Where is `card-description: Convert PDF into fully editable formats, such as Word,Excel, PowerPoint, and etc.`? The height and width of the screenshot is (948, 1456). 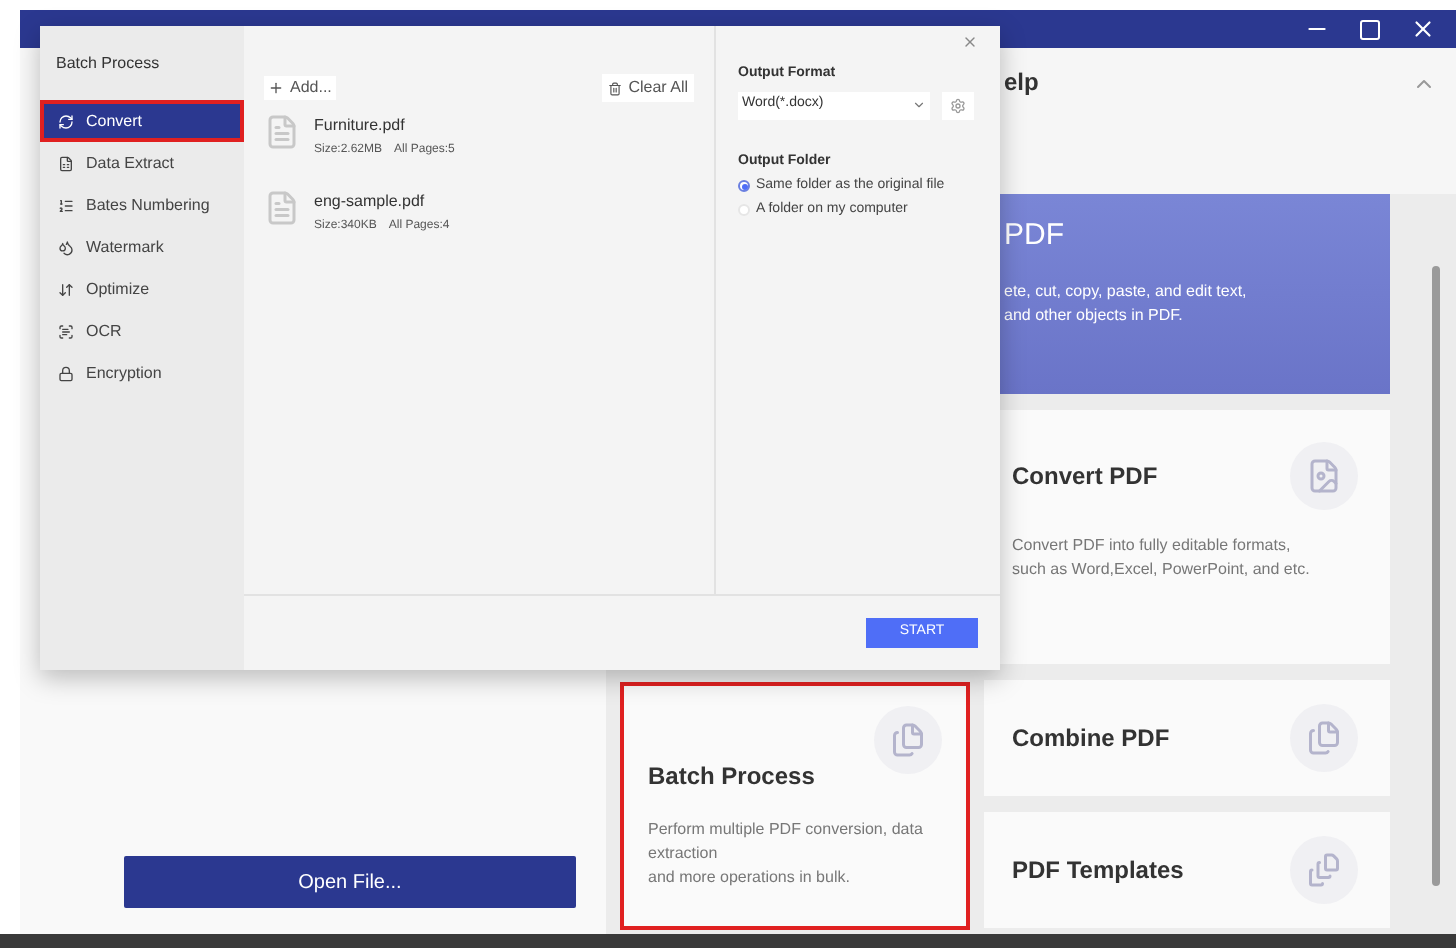
card-description: Convert PDF into fully editable formats, such as Word,Excel, PowerPoint, and etc. is located at coordinates (1162, 558).